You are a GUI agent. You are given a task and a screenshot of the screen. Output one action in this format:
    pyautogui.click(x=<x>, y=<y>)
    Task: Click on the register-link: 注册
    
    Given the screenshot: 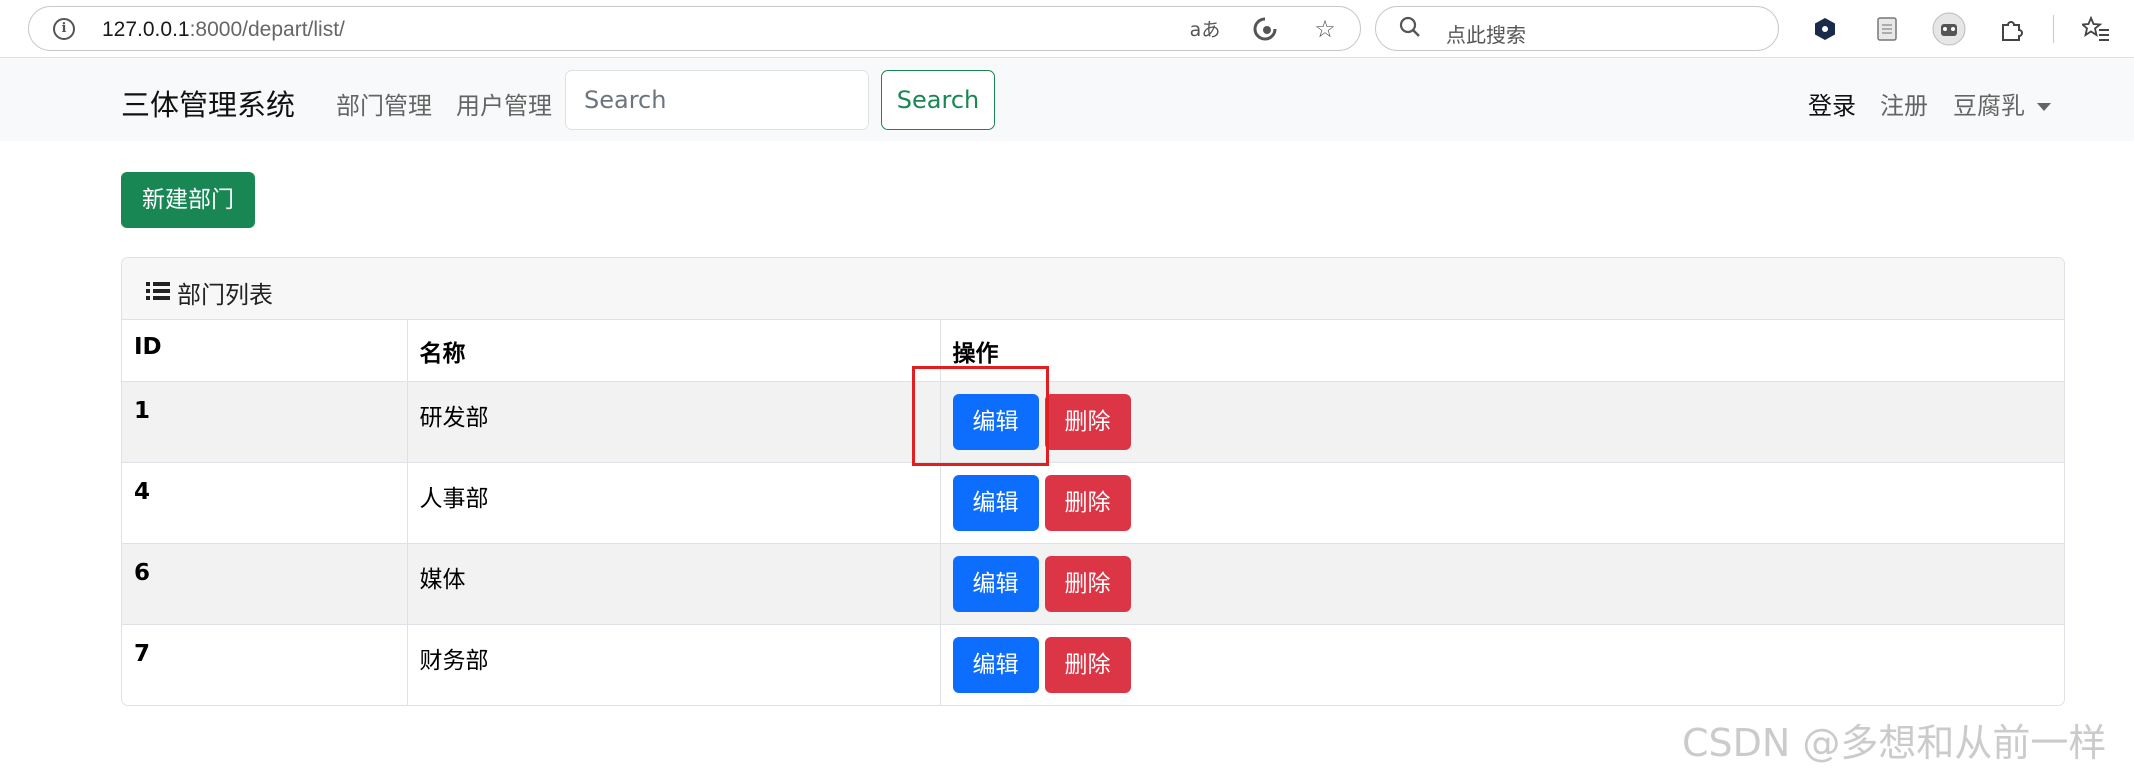 What is the action you would take?
    pyautogui.click(x=1904, y=103)
    